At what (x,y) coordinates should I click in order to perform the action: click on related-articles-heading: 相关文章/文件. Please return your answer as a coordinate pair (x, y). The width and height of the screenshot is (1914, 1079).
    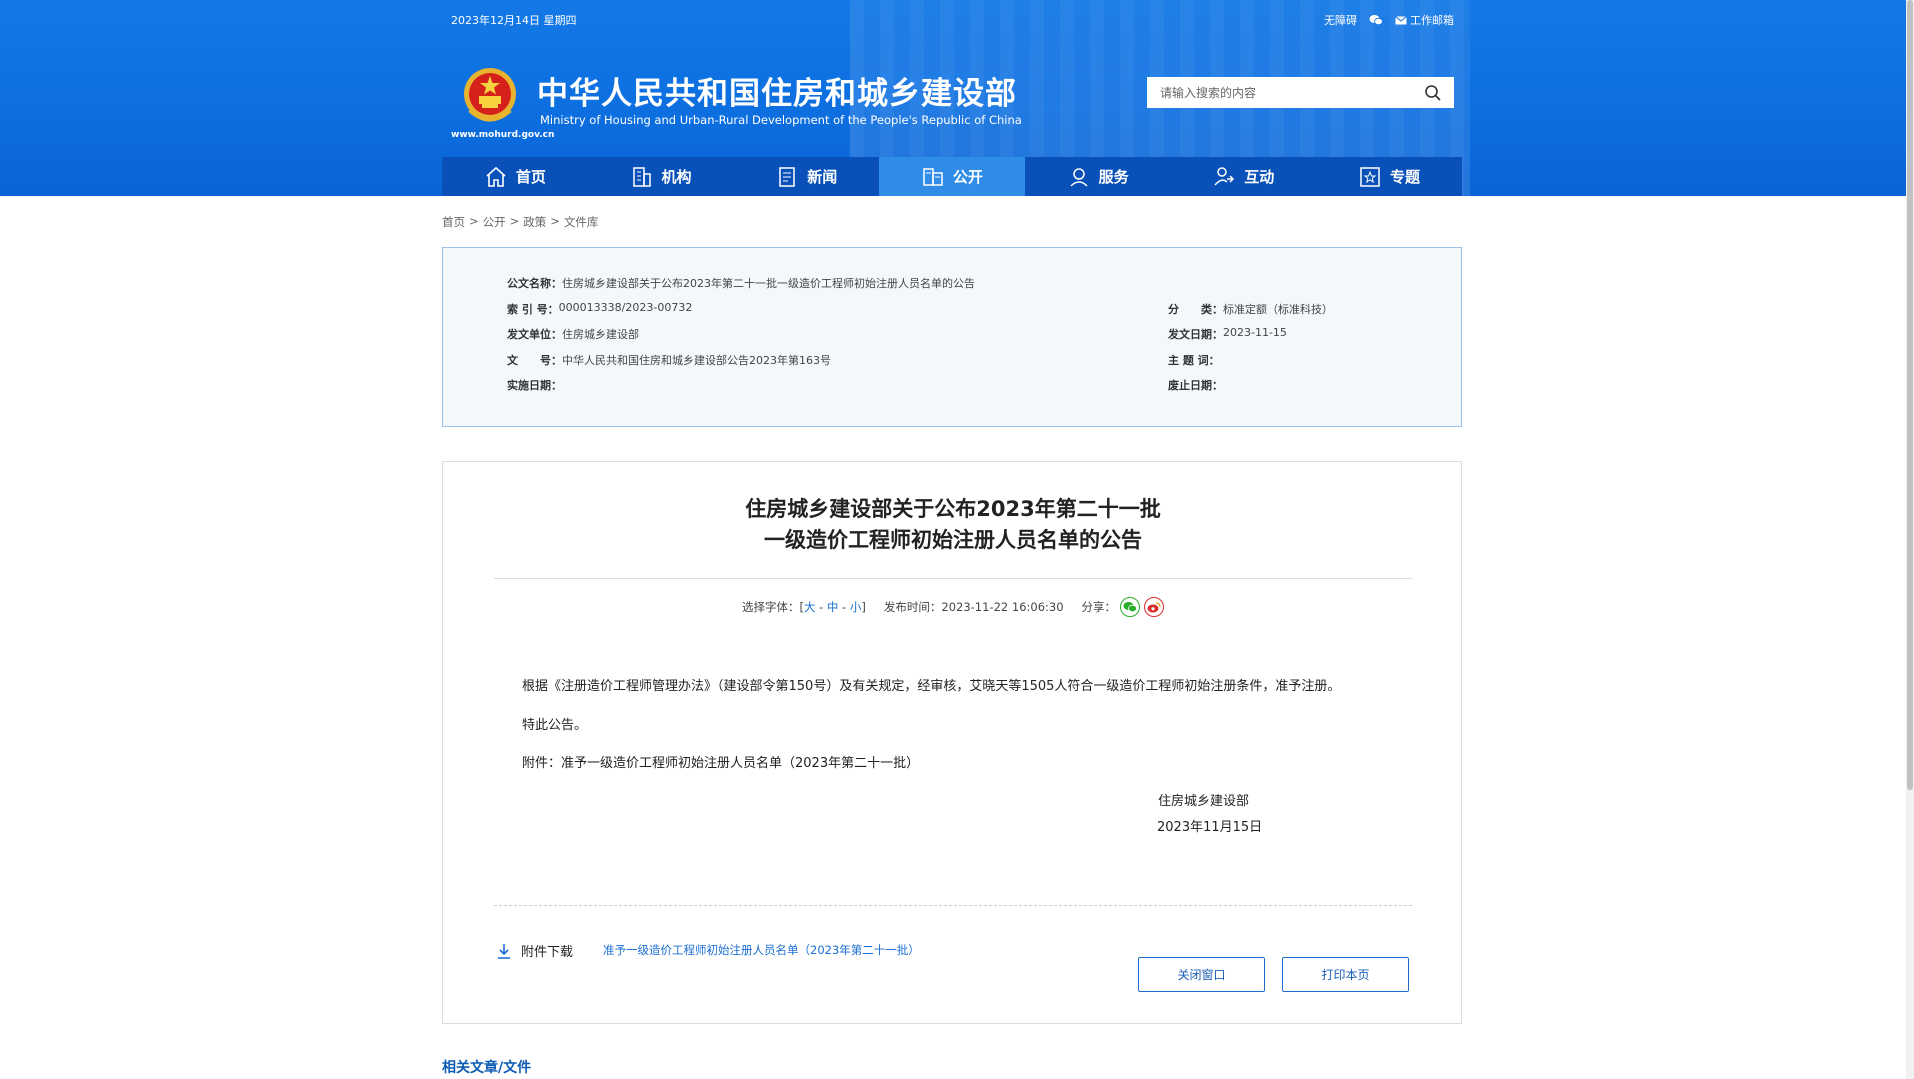
    Looking at the image, I should click on (486, 1067).